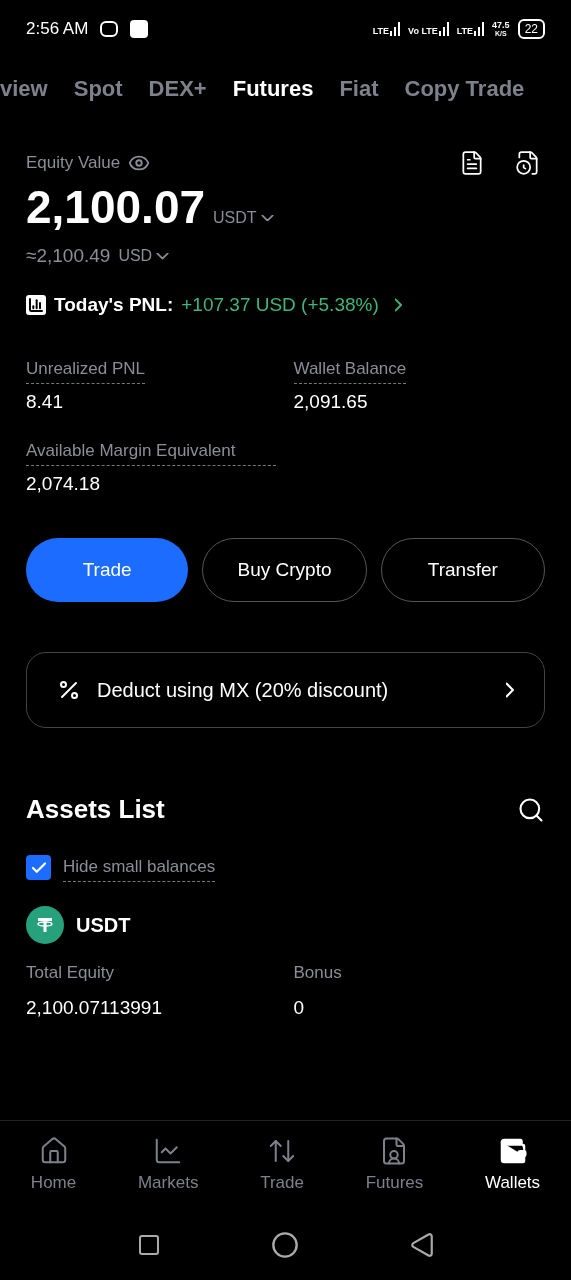 The image size is (571, 1280). Describe the element at coordinates (63, 483) in the screenshot. I see `stat-value: 2,074.18` at that location.